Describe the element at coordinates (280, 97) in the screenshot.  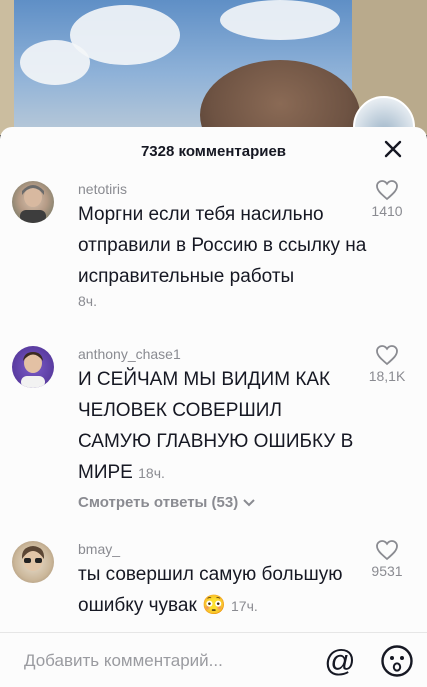
I see `person-head` at that location.